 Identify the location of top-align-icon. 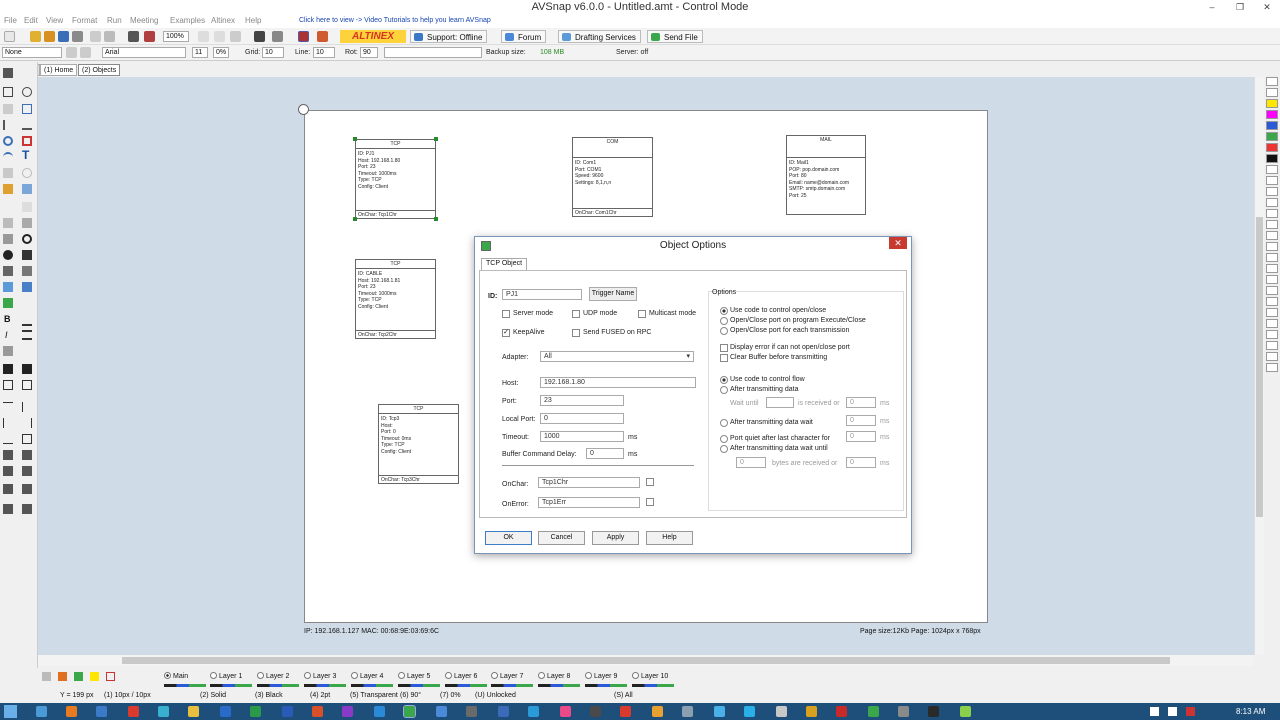
(8, 369).